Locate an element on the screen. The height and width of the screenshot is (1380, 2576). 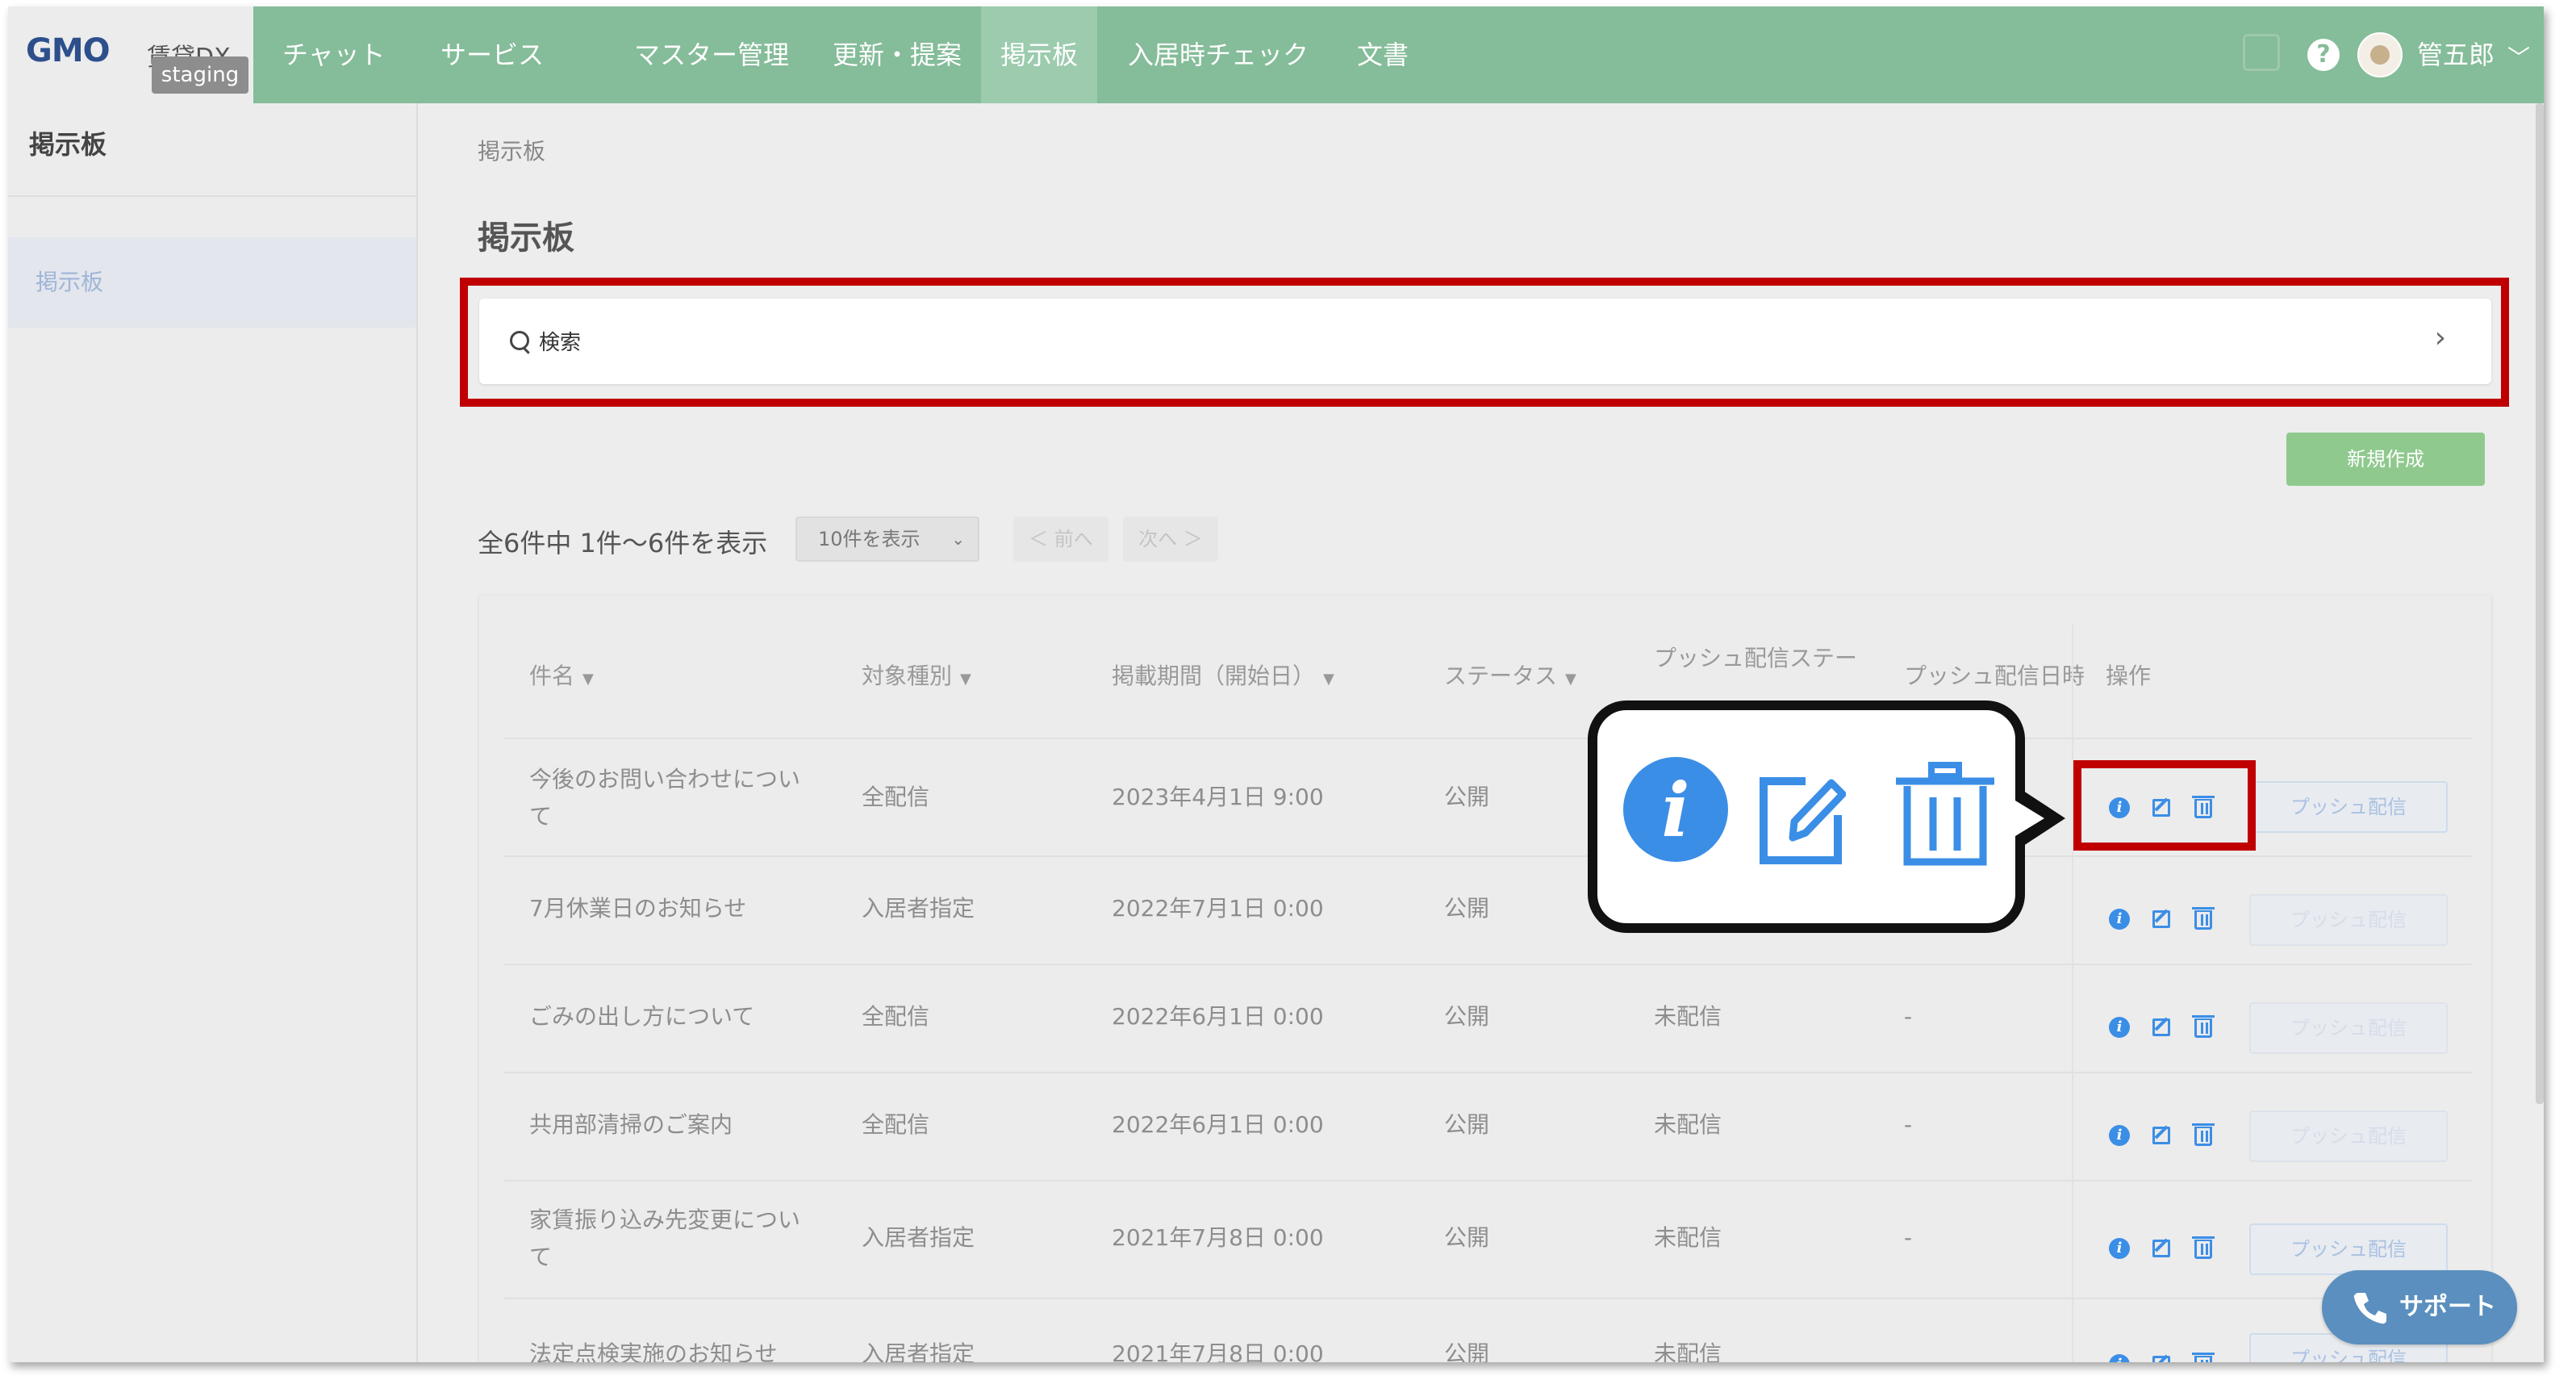
caret-down-icon: ⌄ is located at coordinates (958, 539).